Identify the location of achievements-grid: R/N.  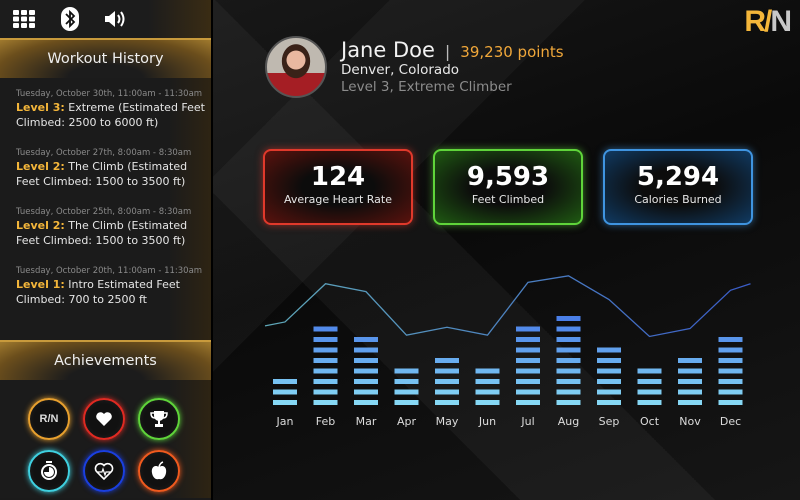
(105, 445).